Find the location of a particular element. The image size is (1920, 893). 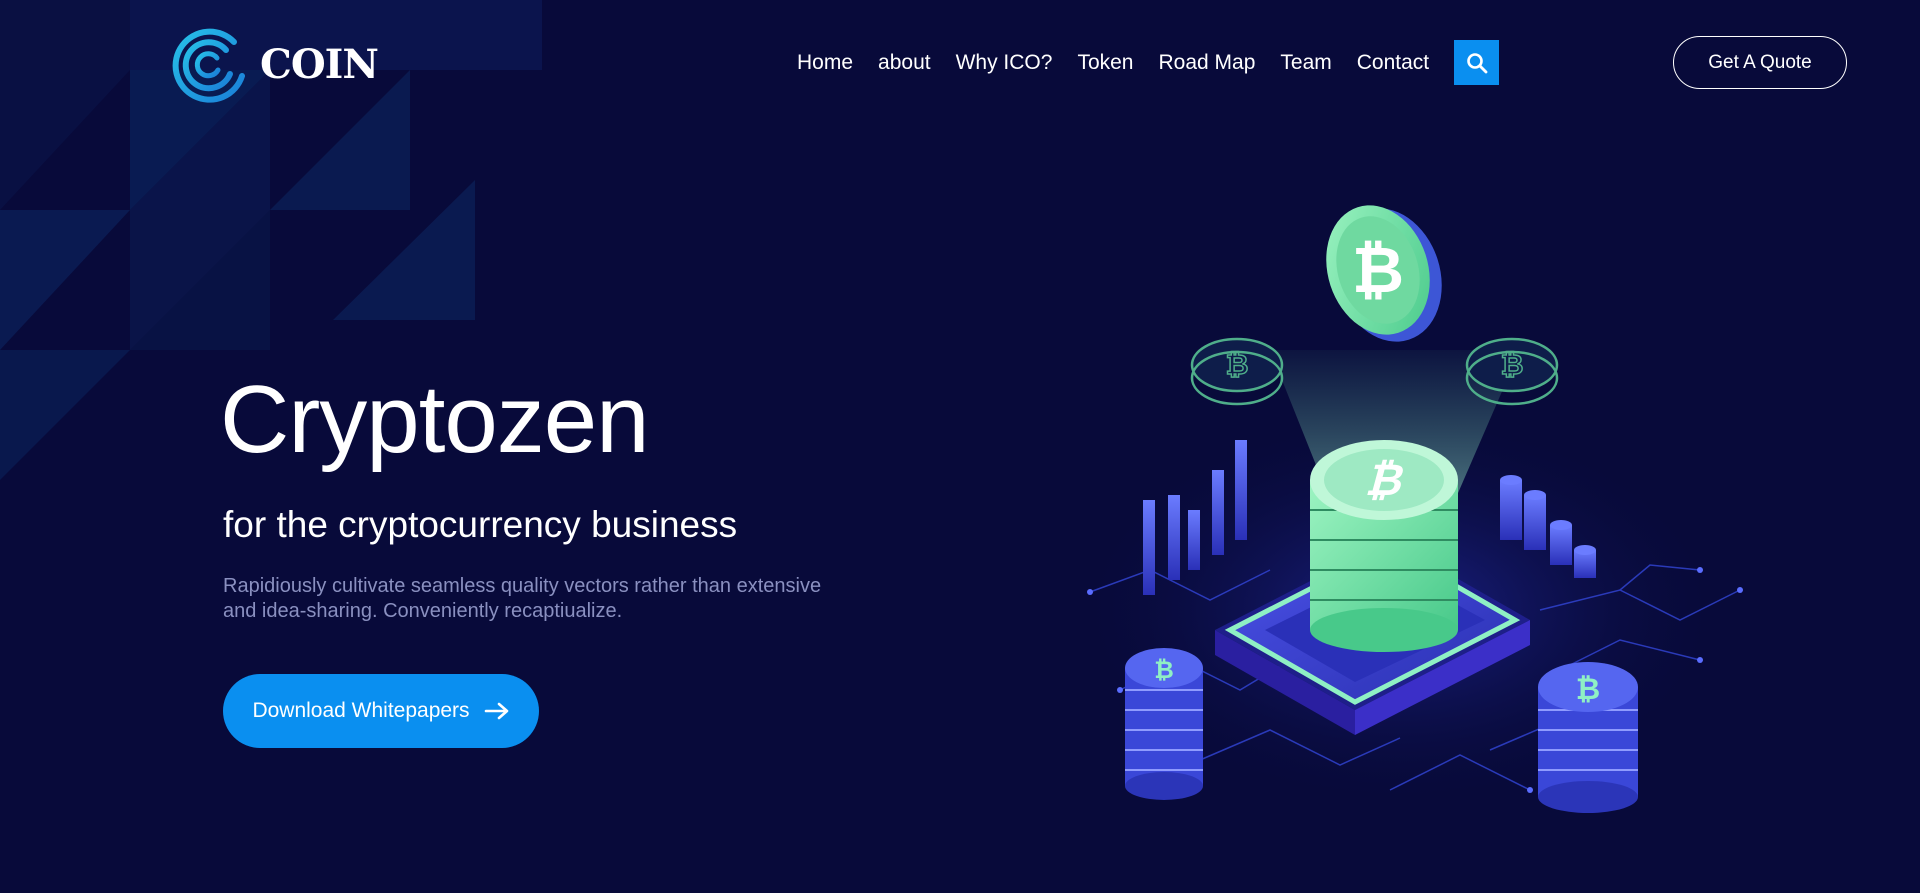

nav-item-contact: Contact is located at coordinates (1393, 63).